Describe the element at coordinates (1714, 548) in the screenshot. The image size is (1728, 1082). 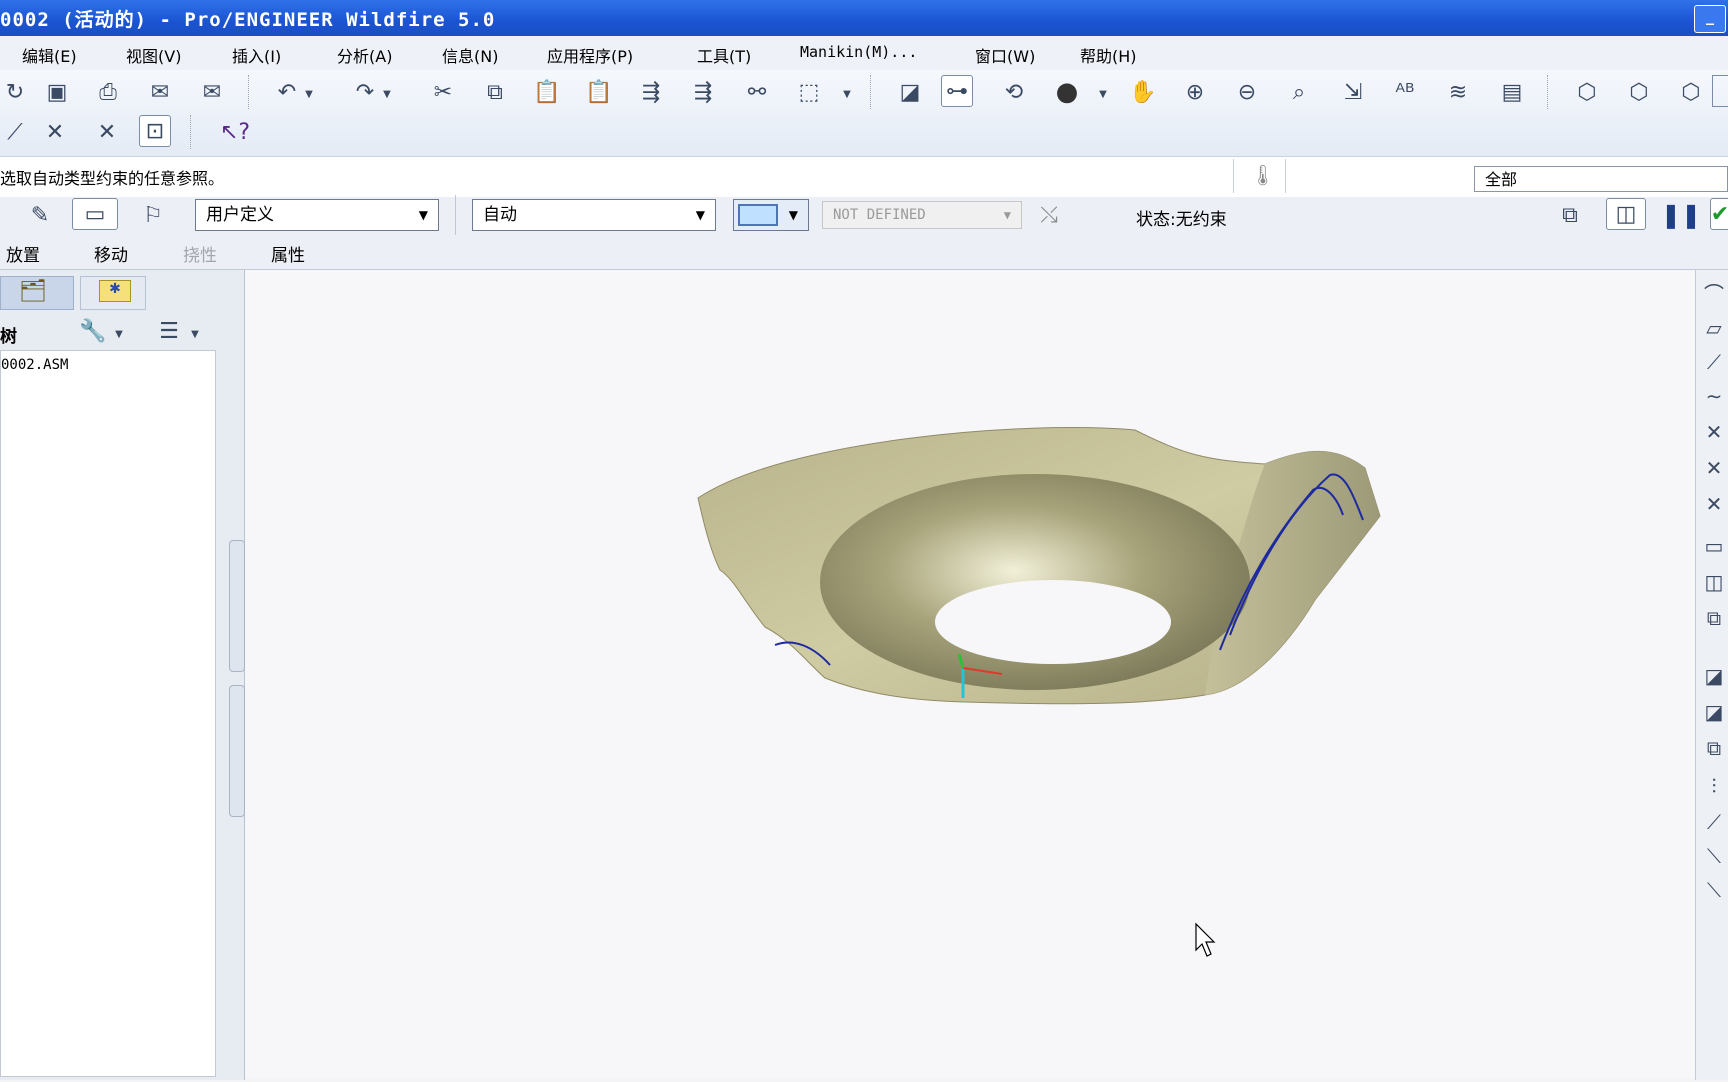
I see `component-icon: ▭` at that location.